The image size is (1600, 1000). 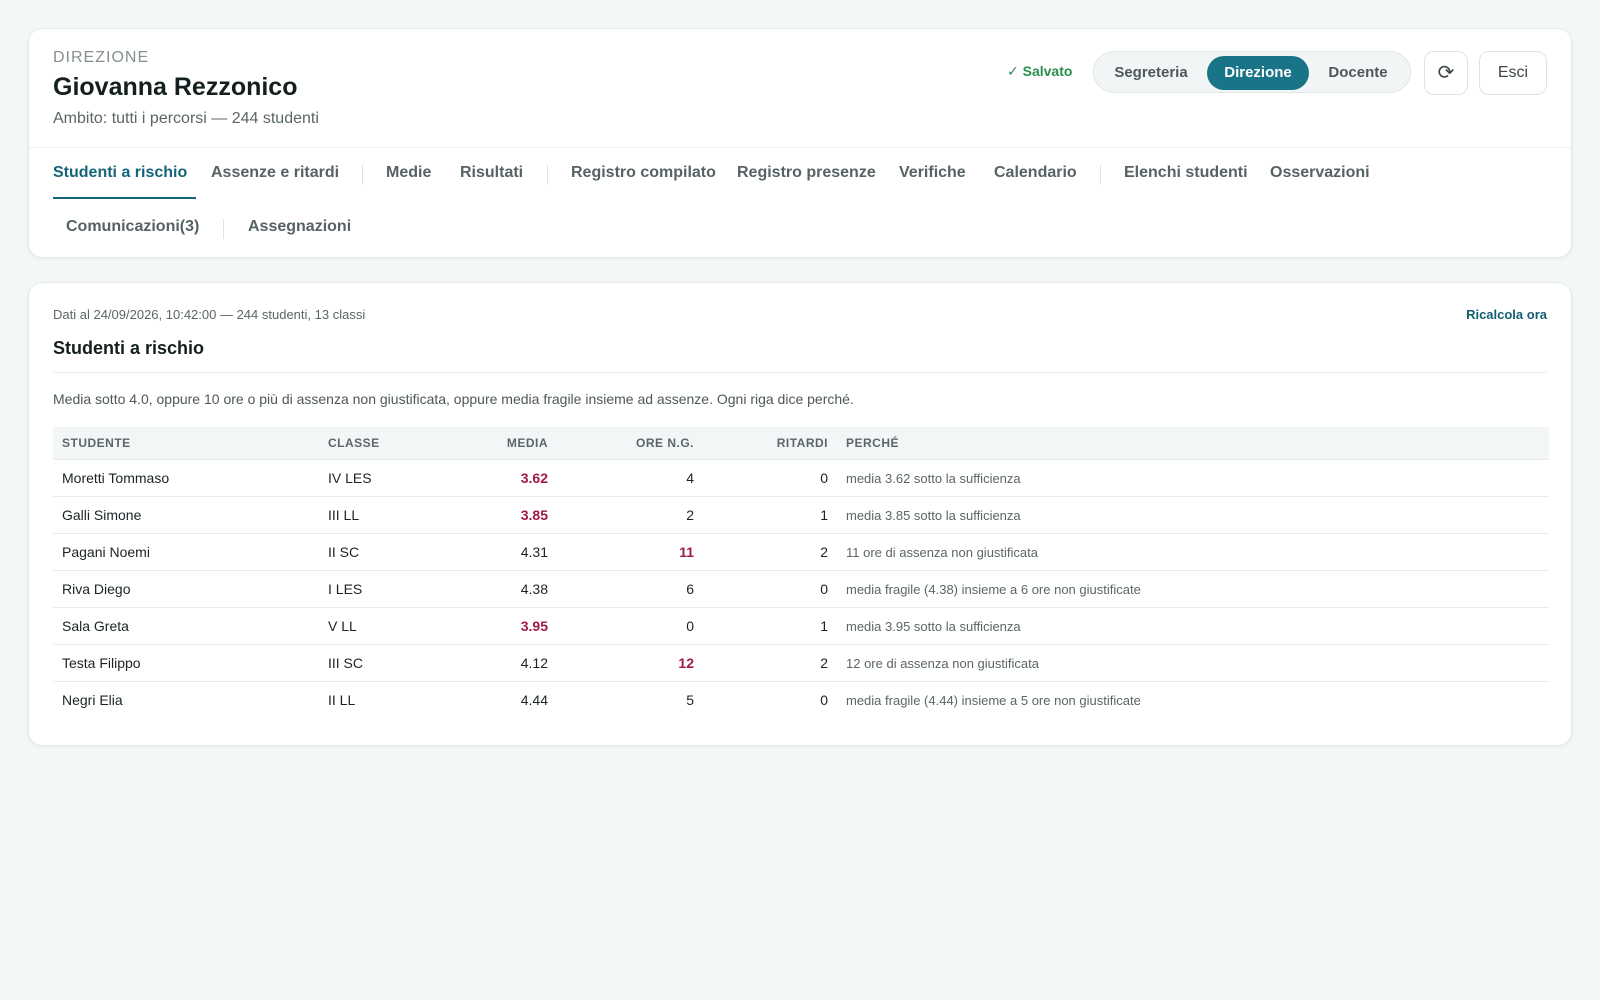 What do you see at coordinates (770, 443) in the screenshot?
I see `column-header-ritardi: RITARDI` at bounding box center [770, 443].